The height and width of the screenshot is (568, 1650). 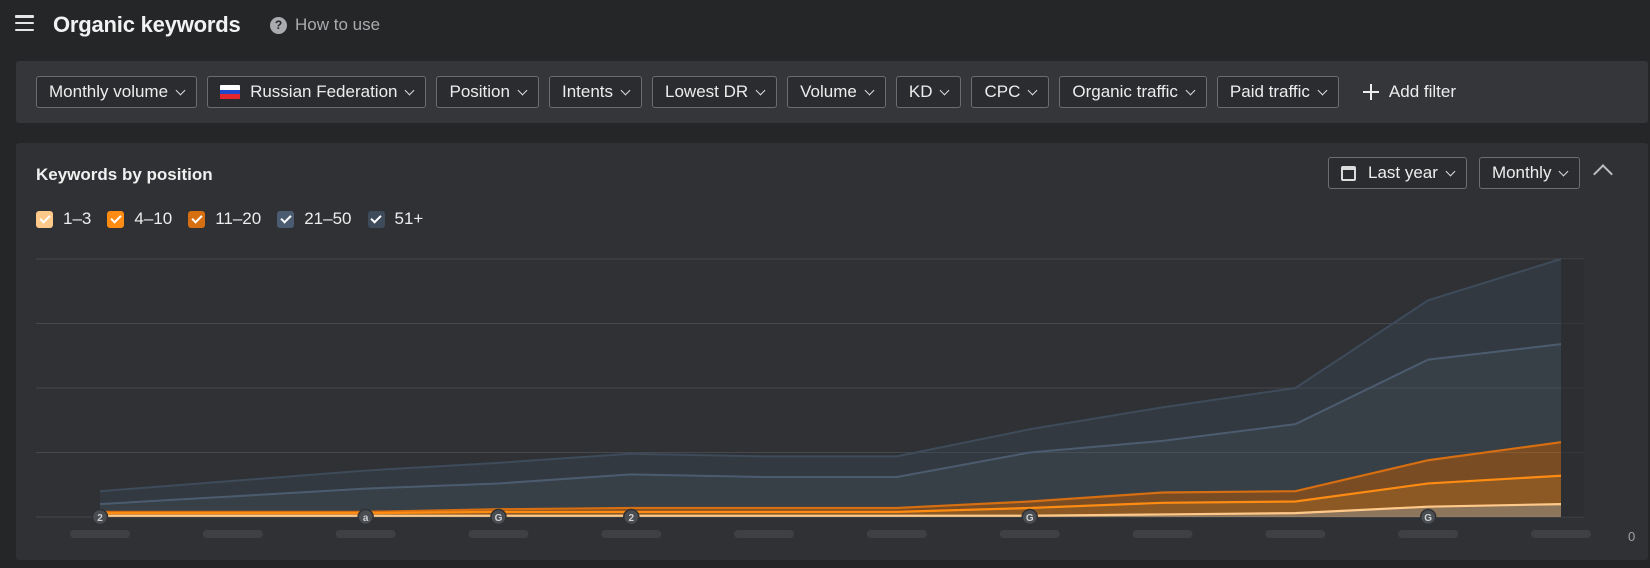 I want to click on filter-cpc: CPC, so click(x=1010, y=92).